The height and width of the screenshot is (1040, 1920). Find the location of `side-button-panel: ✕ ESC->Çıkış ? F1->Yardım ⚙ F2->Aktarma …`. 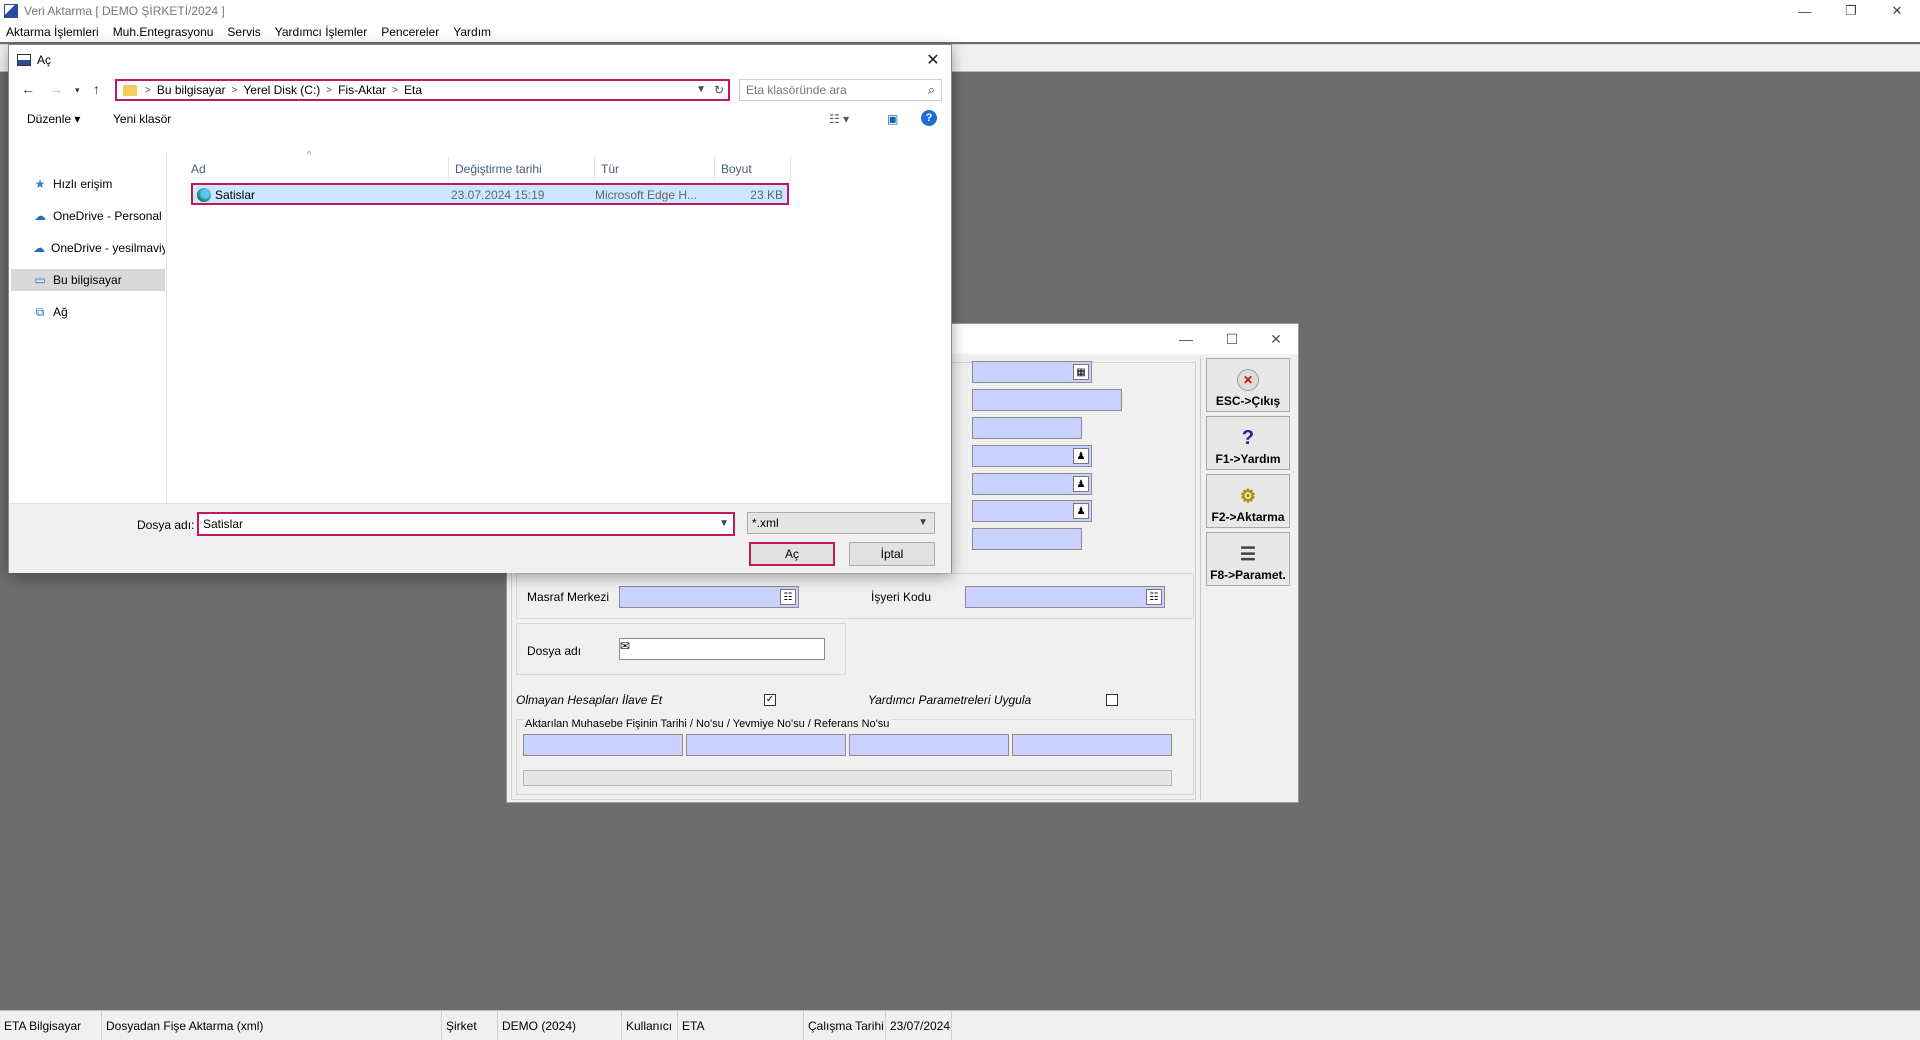

side-button-panel: ✕ ESC->Çıkış ? F1->Yardım ⚙ F2->Aktarma … is located at coordinates (1248, 579).